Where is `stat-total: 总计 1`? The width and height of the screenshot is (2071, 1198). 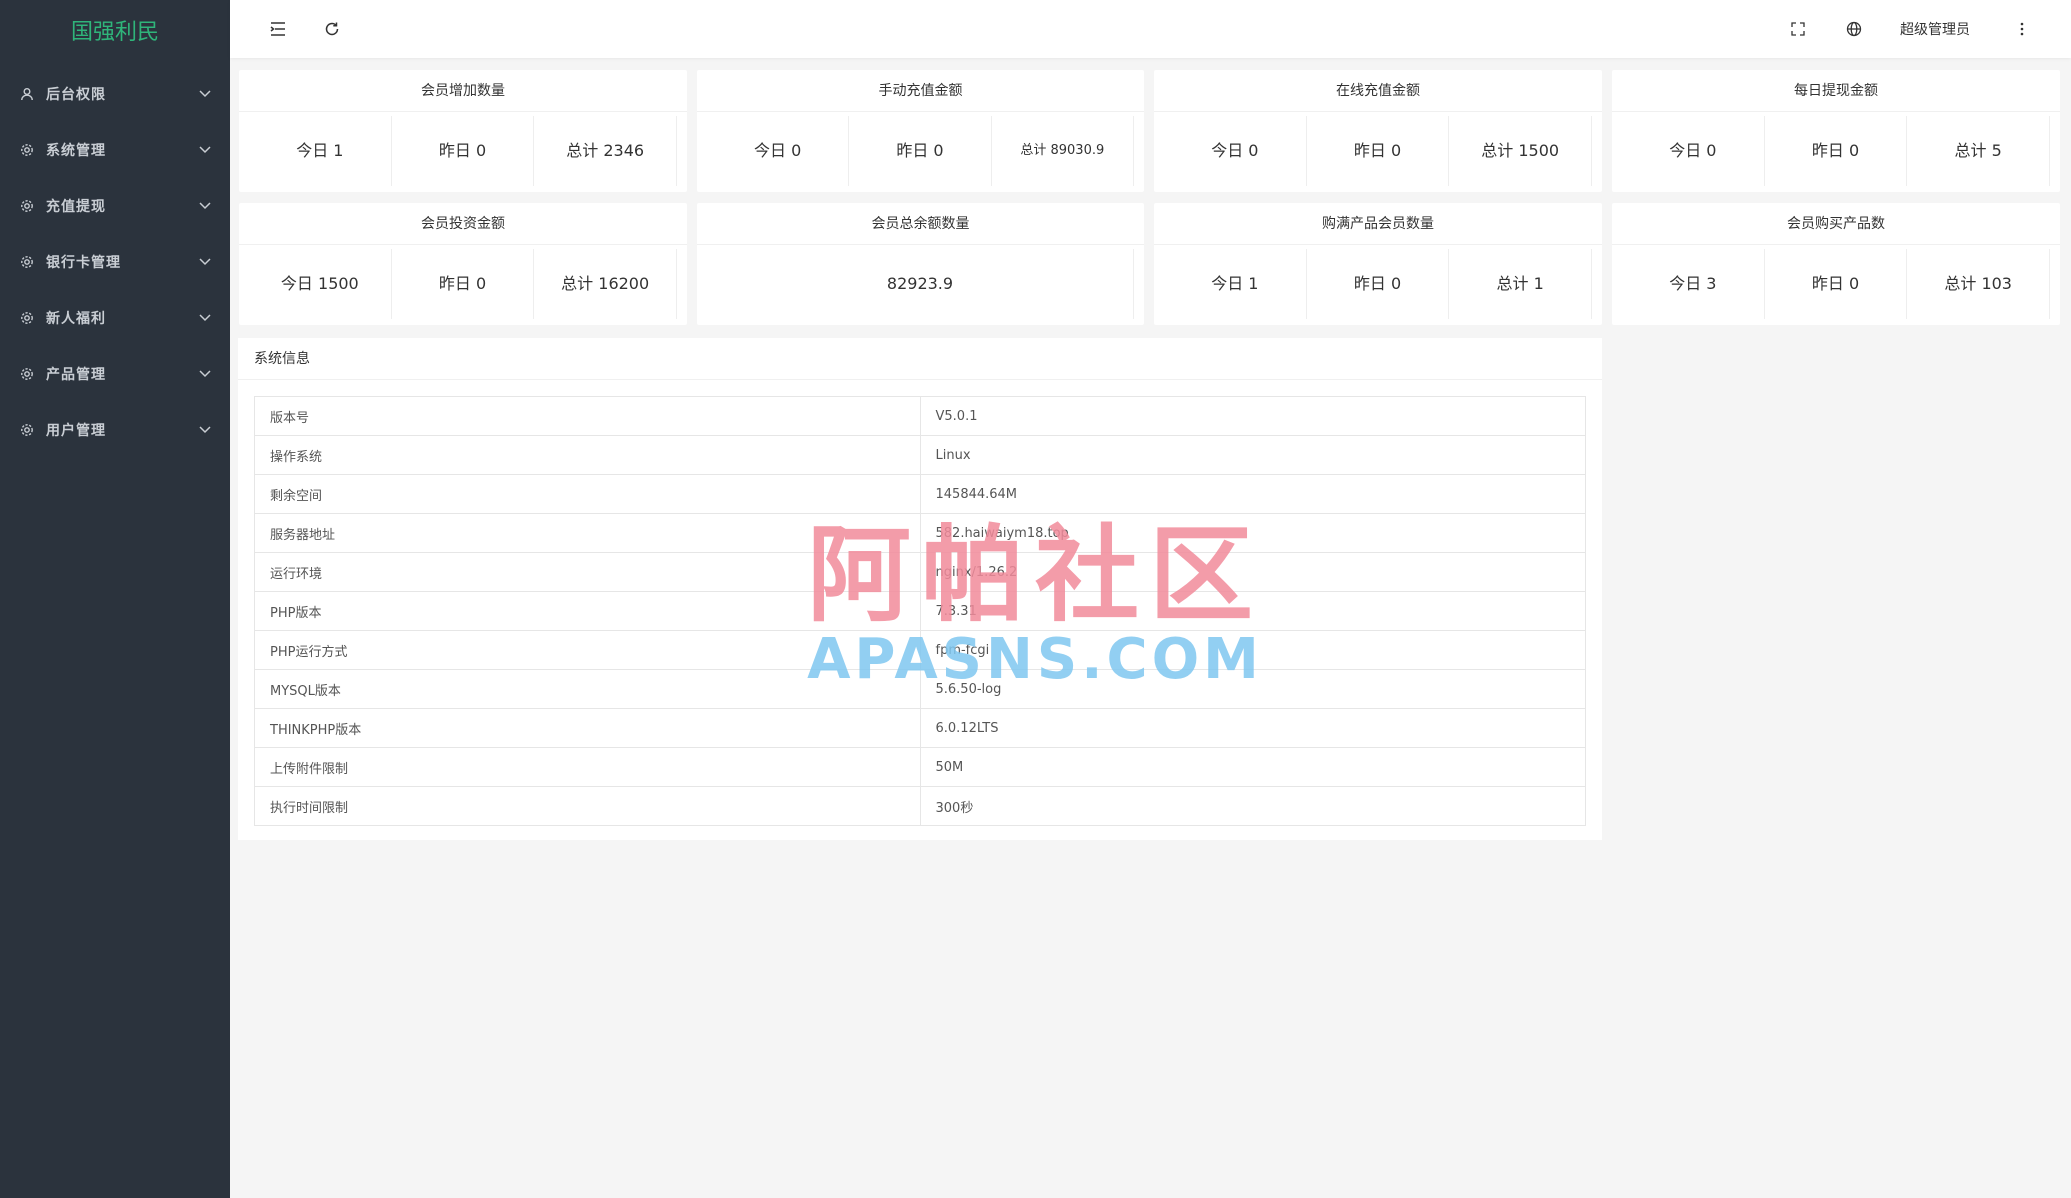 stat-total: 总计 1 is located at coordinates (1521, 284).